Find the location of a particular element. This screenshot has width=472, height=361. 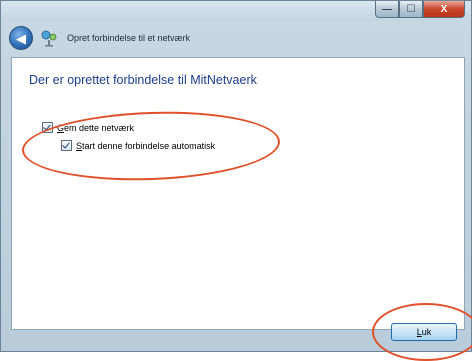

maximize-button: ☐ is located at coordinates (411, 9).